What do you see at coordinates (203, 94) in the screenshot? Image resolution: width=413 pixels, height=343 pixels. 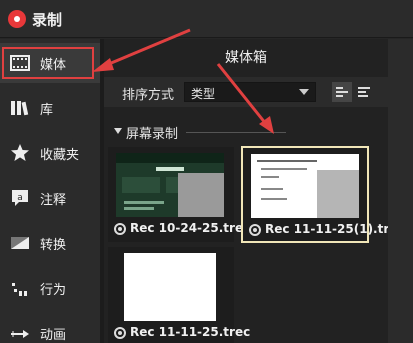 I see `sort-value: 类型` at bounding box center [203, 94].